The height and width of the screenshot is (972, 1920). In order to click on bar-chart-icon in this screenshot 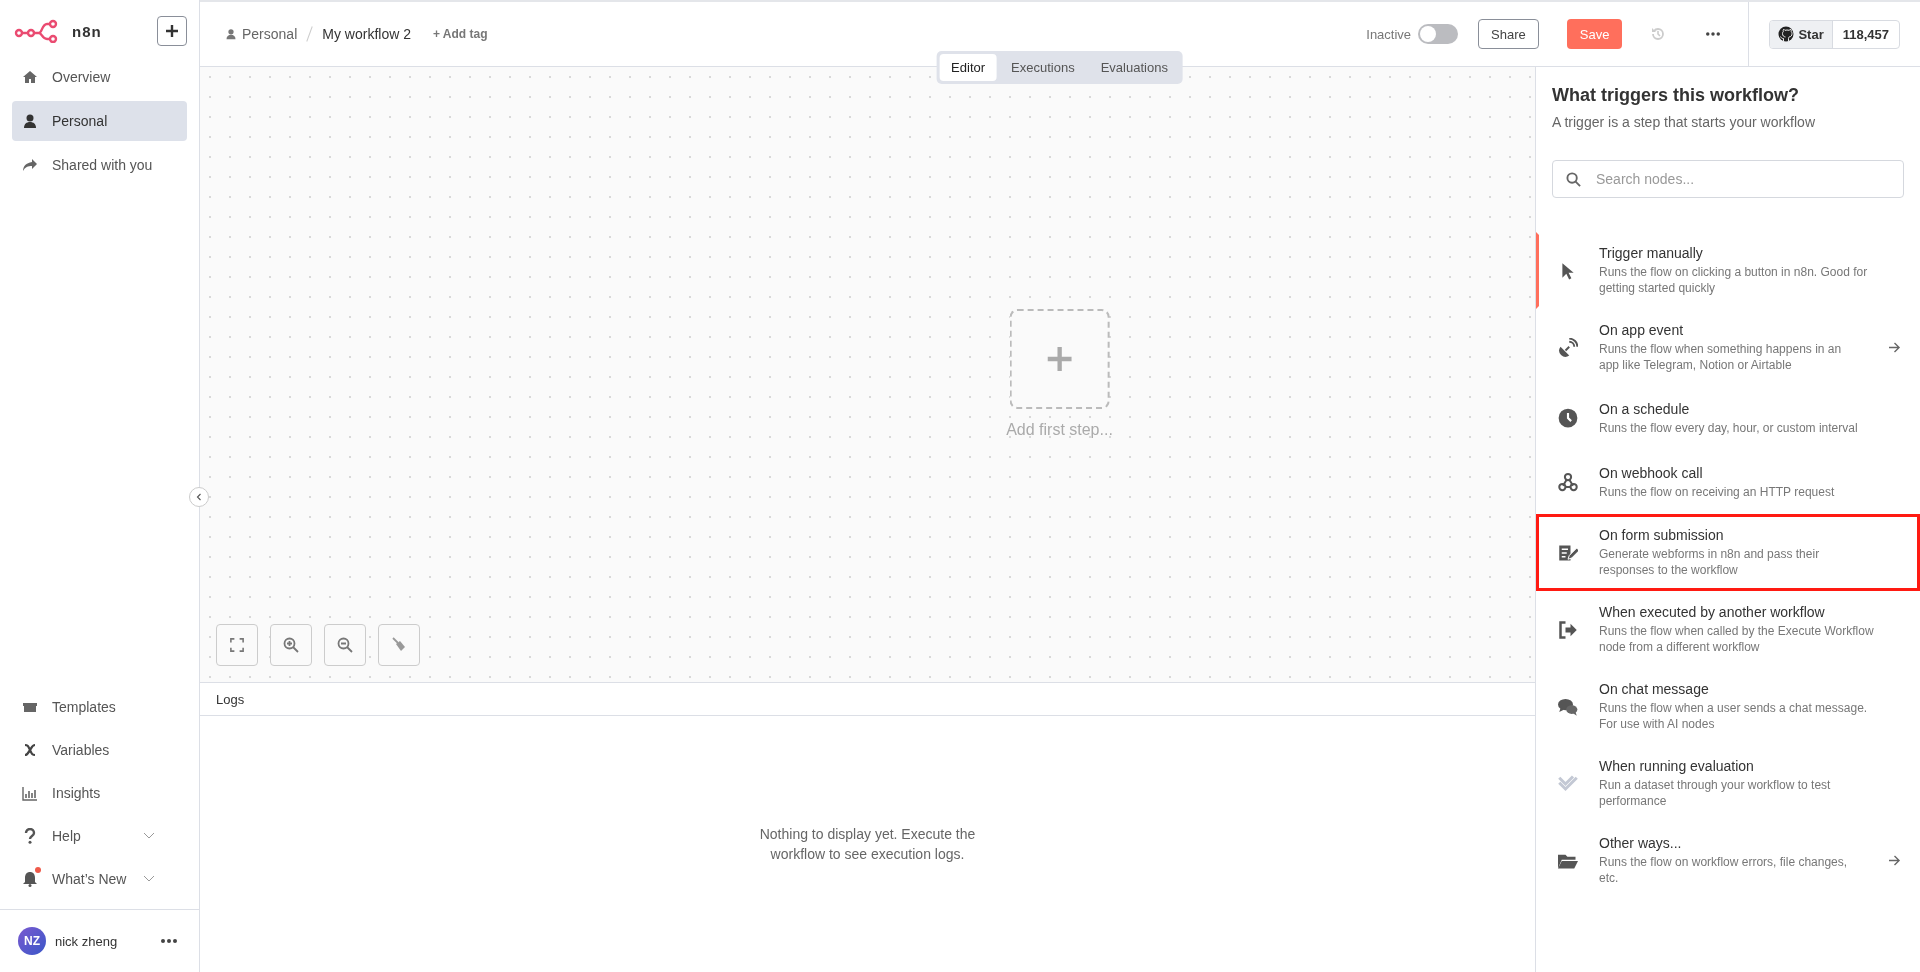, I will do `click(30, 793)`.